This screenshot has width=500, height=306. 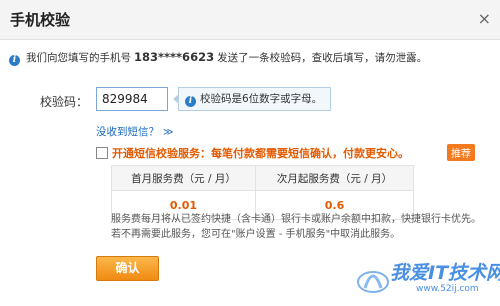 I want to click on recommended-badge: 推荐, so click(x=461, y=152).